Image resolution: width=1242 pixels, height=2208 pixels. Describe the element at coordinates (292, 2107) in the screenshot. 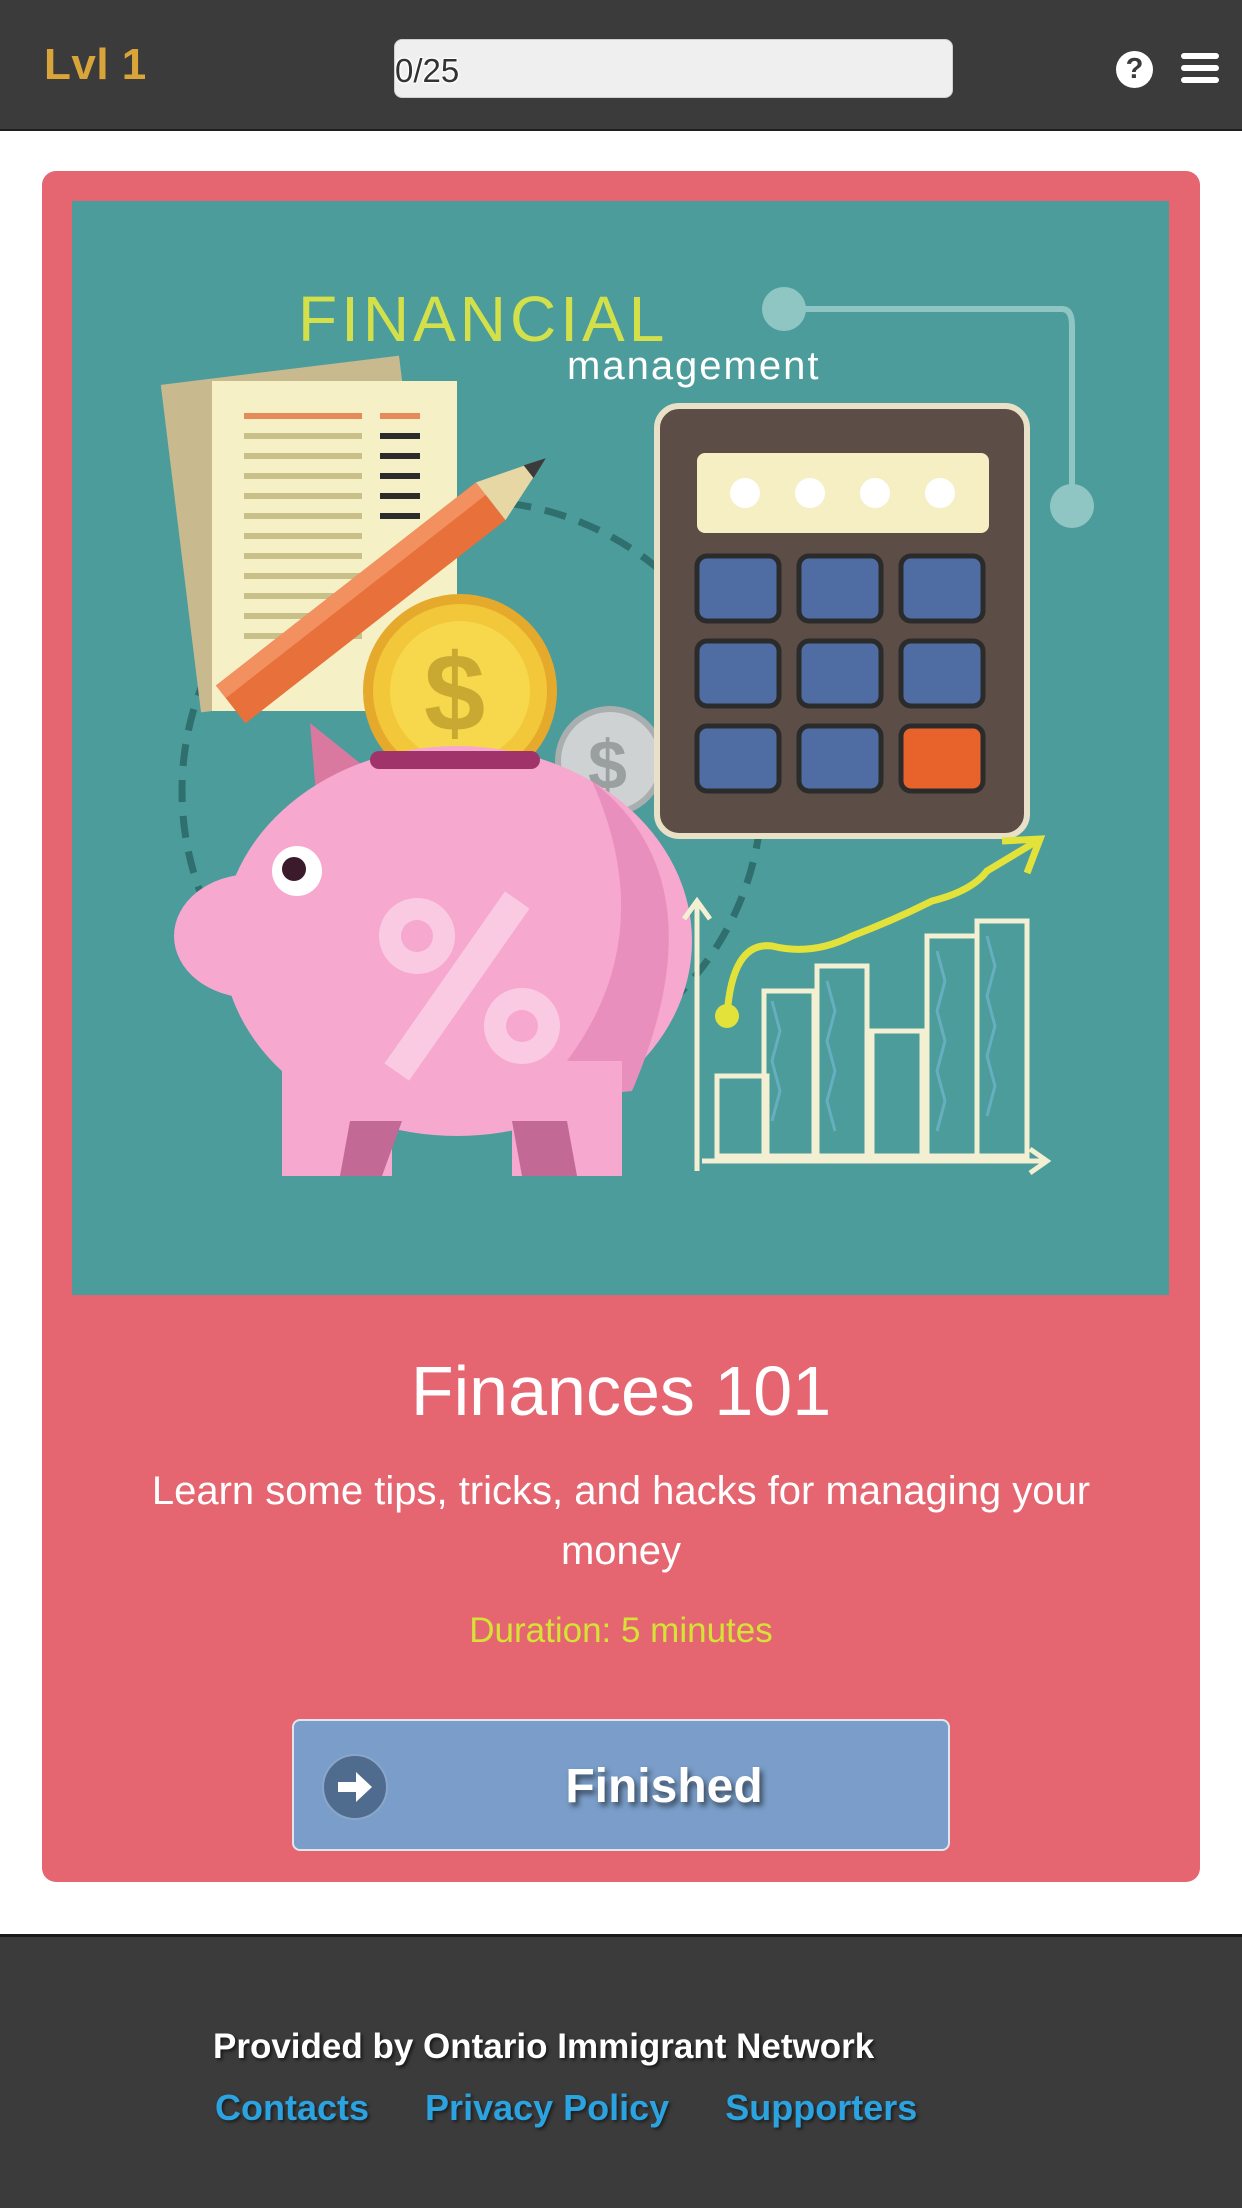

I see `contacts-link: Contacts` at that location.